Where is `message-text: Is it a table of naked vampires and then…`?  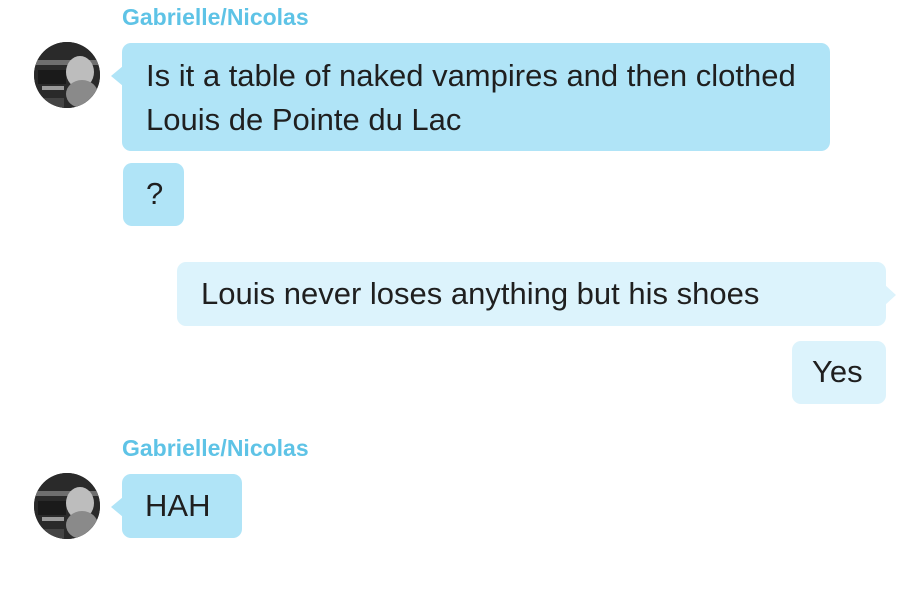
message-text: Is it a table of naked vampires and then… is located at coordinates (471, 97).